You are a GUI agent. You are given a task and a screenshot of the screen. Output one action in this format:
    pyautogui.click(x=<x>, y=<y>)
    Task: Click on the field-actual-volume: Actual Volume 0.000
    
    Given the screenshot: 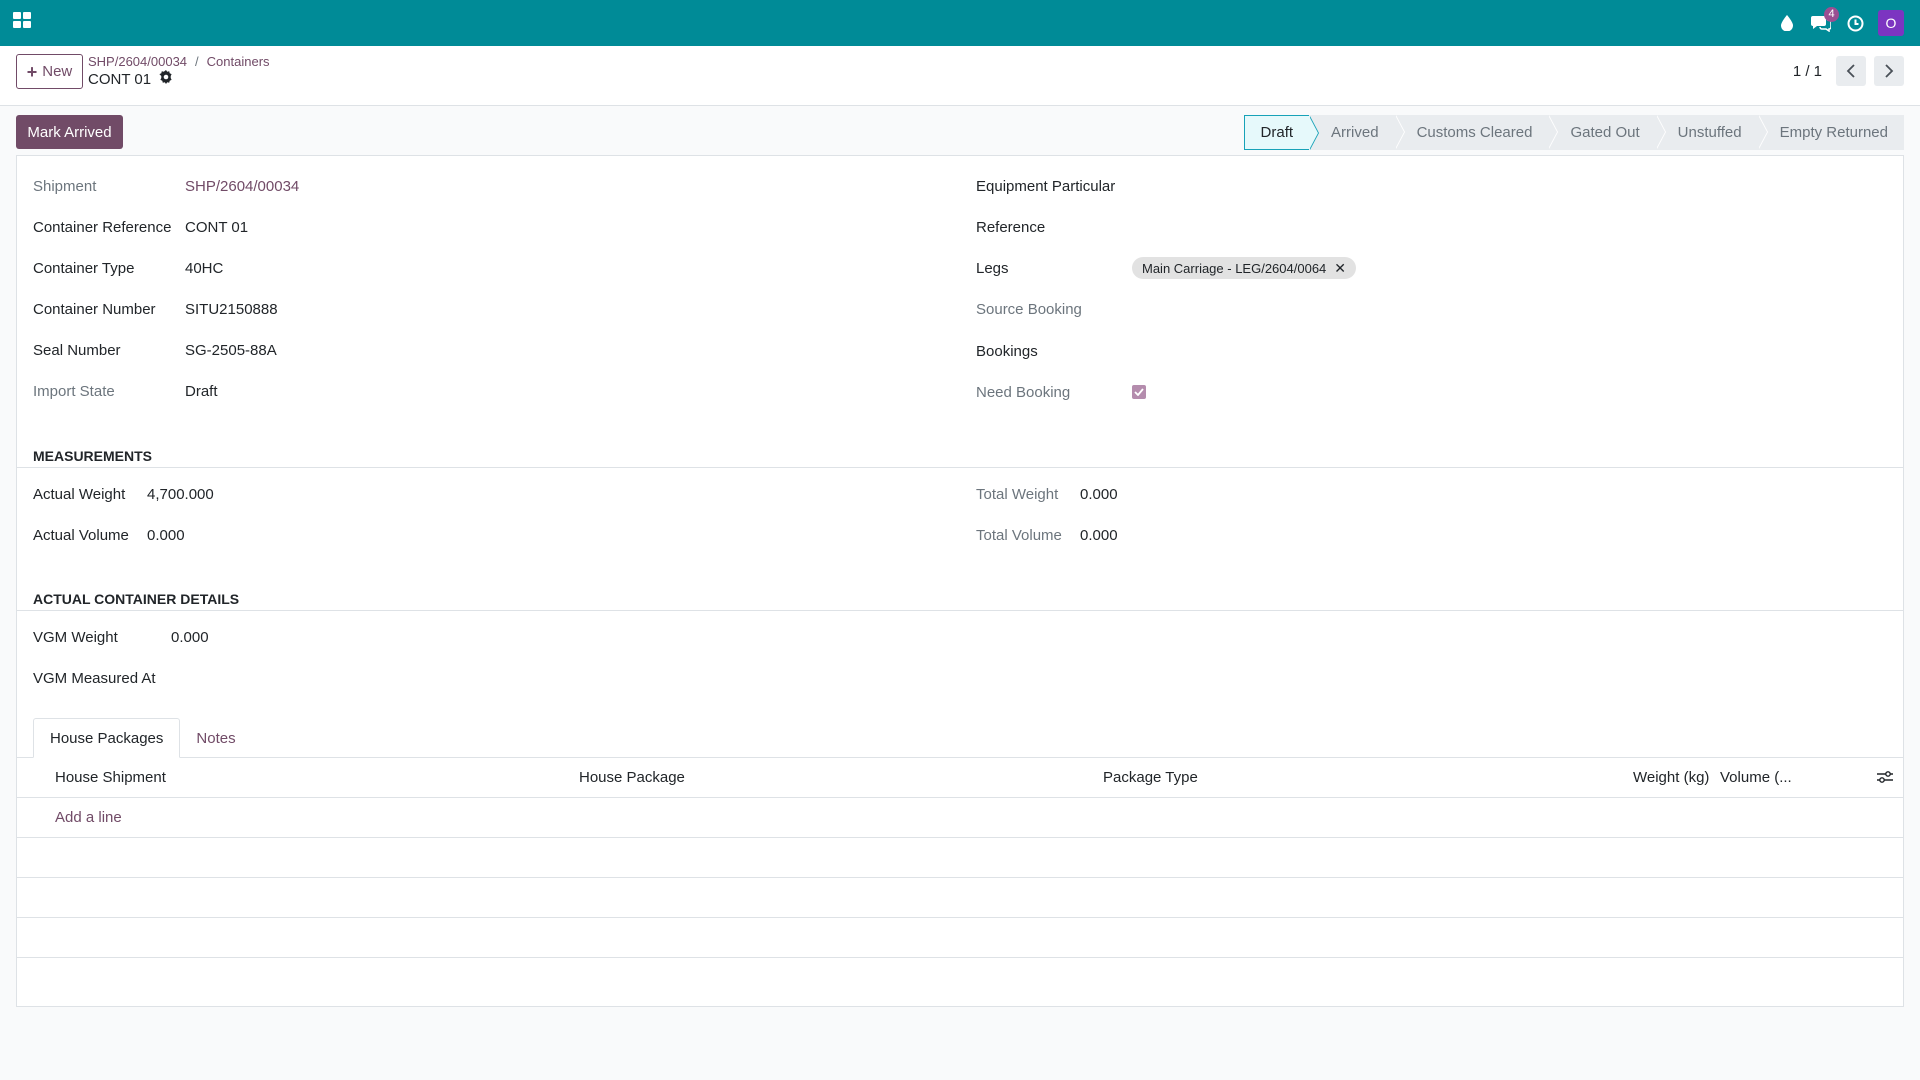 What is the action you would take?
    pyautogui.click(x=109, y=535)
    